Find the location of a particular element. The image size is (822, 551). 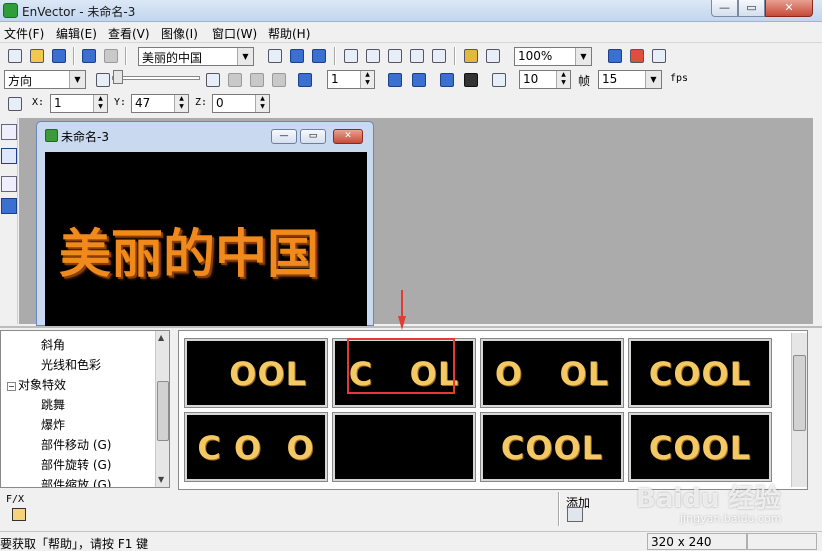

menu-view: 查看(V) is located at coordinates (129, 33).